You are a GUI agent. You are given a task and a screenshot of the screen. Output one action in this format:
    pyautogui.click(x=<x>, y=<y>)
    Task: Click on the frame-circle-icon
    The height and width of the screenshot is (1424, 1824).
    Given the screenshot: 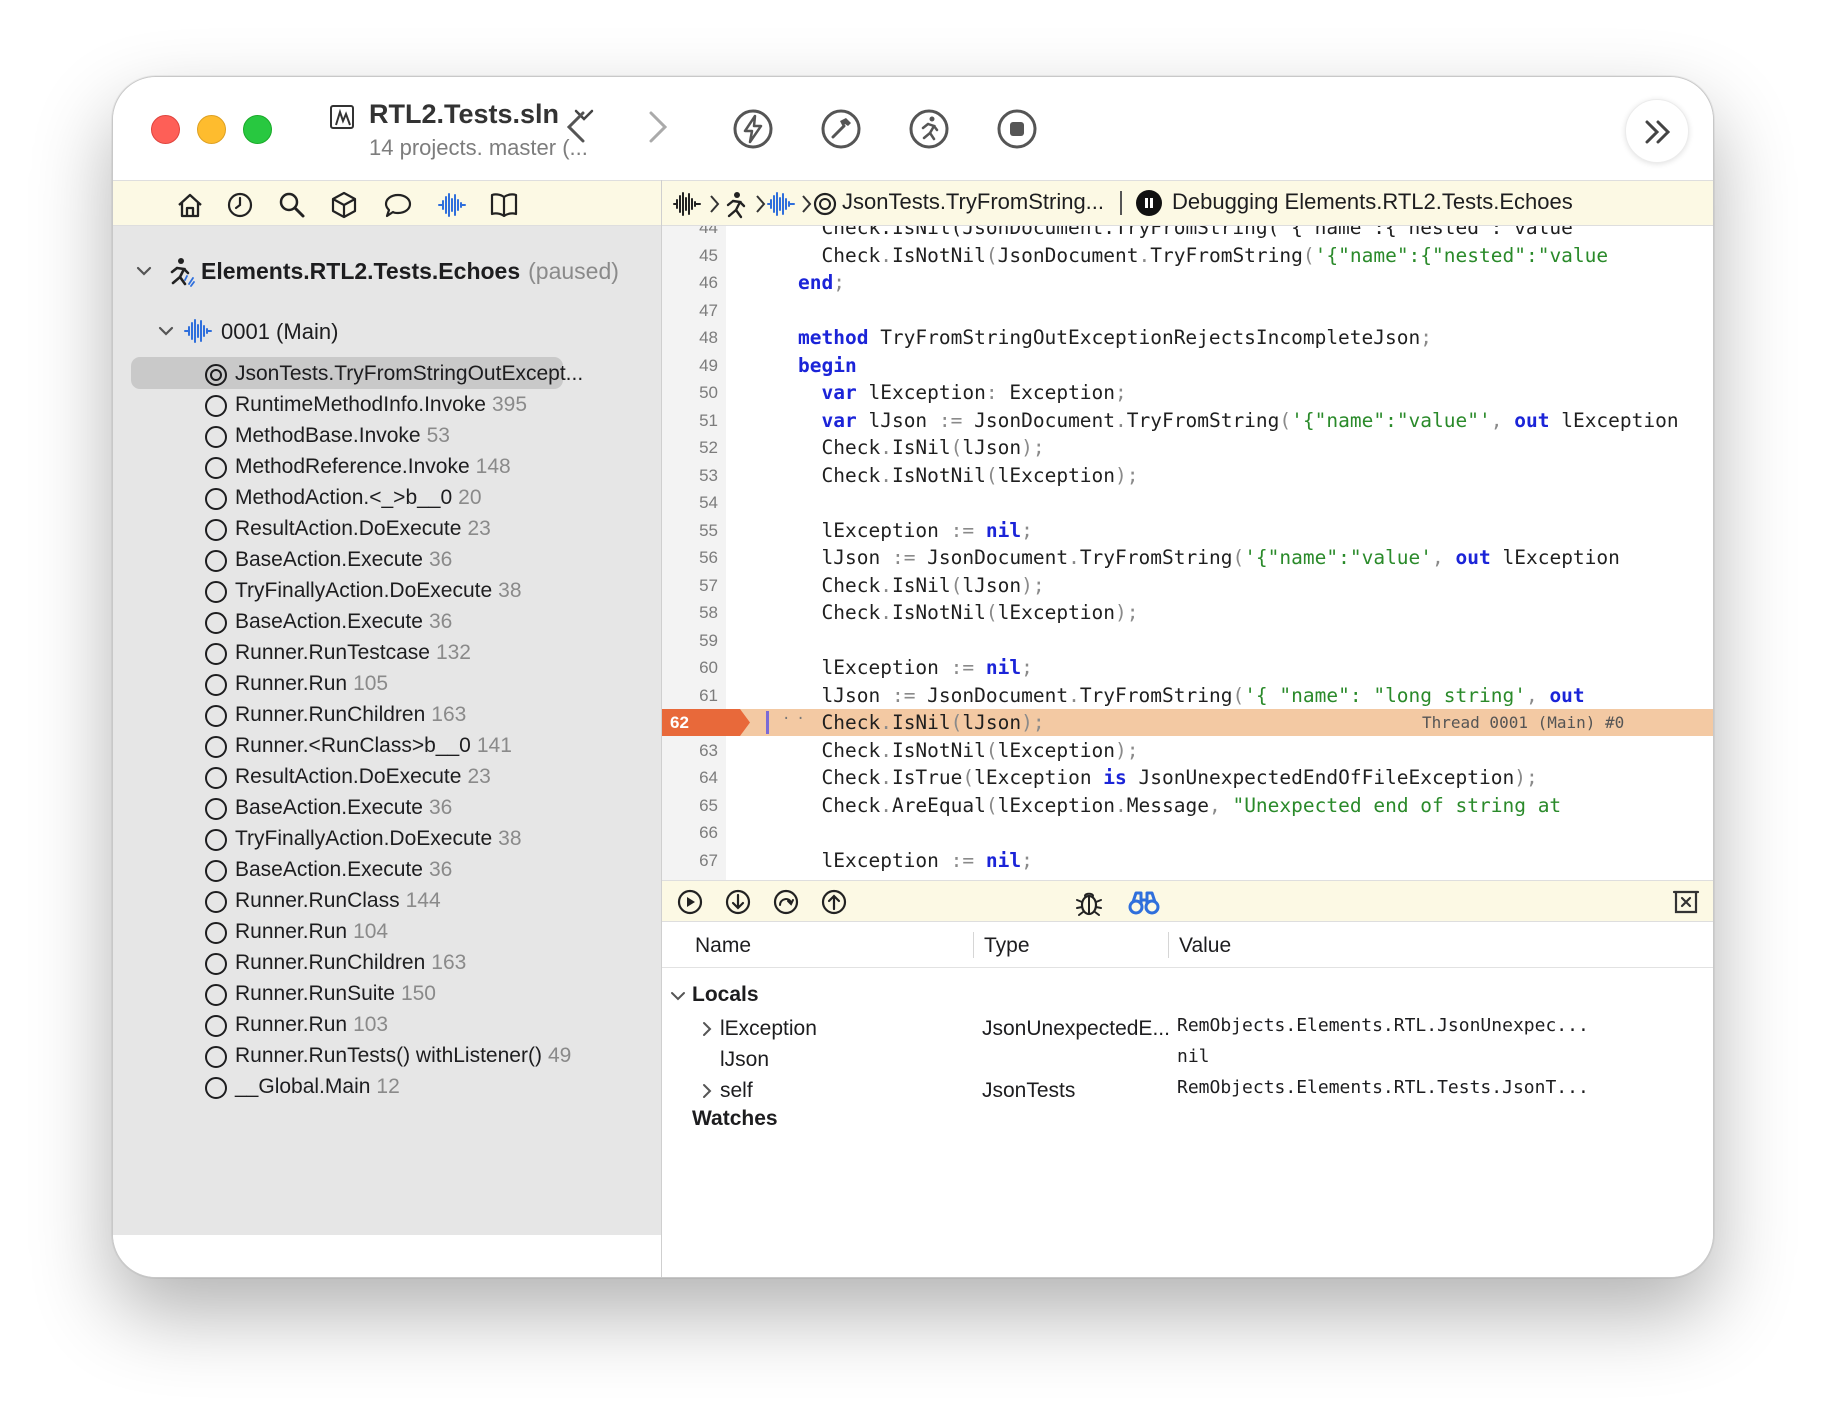 What is the action you would take?
    pyautogui.click(x=216, y=1057)
    